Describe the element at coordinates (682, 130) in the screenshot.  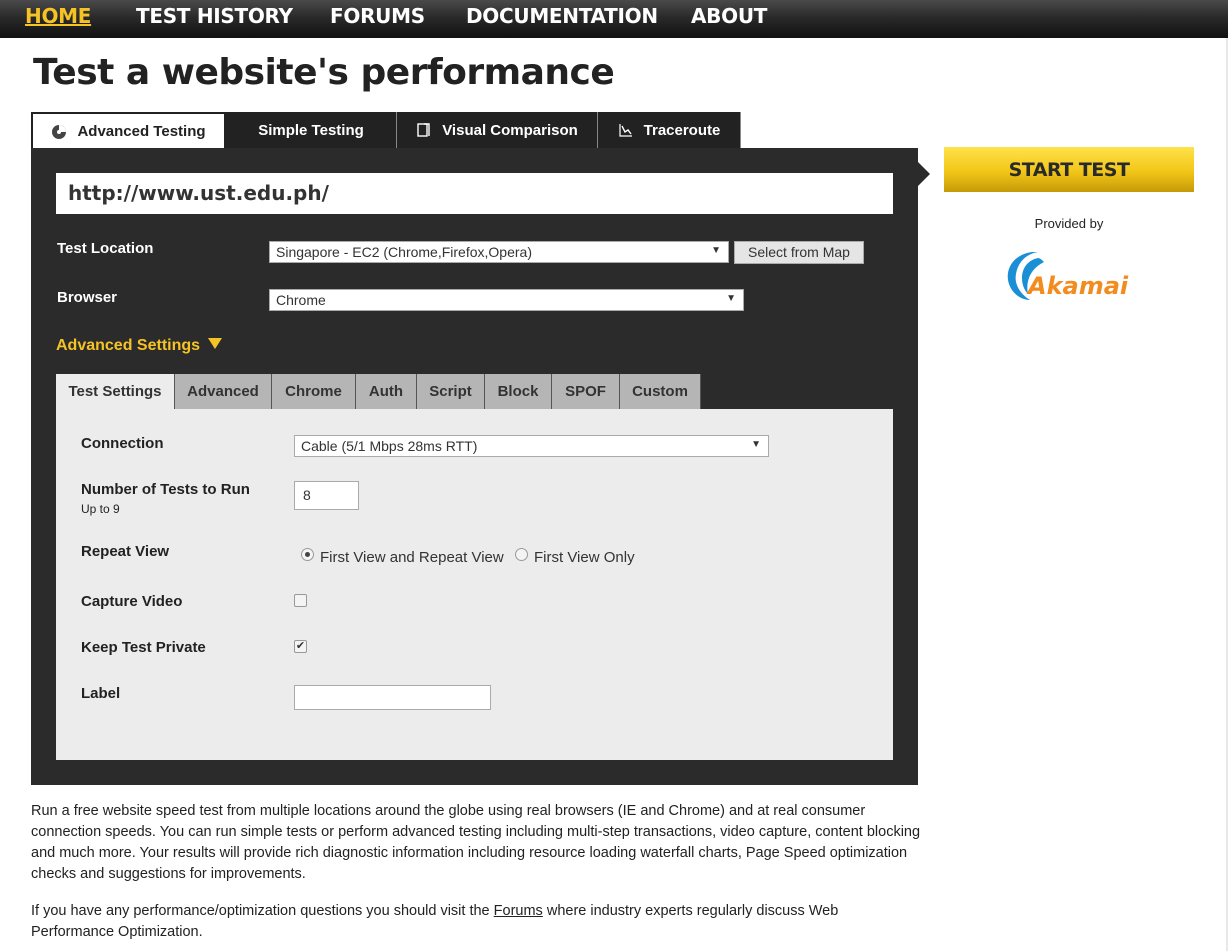
I see `tab-label: Traceroute` at that location.